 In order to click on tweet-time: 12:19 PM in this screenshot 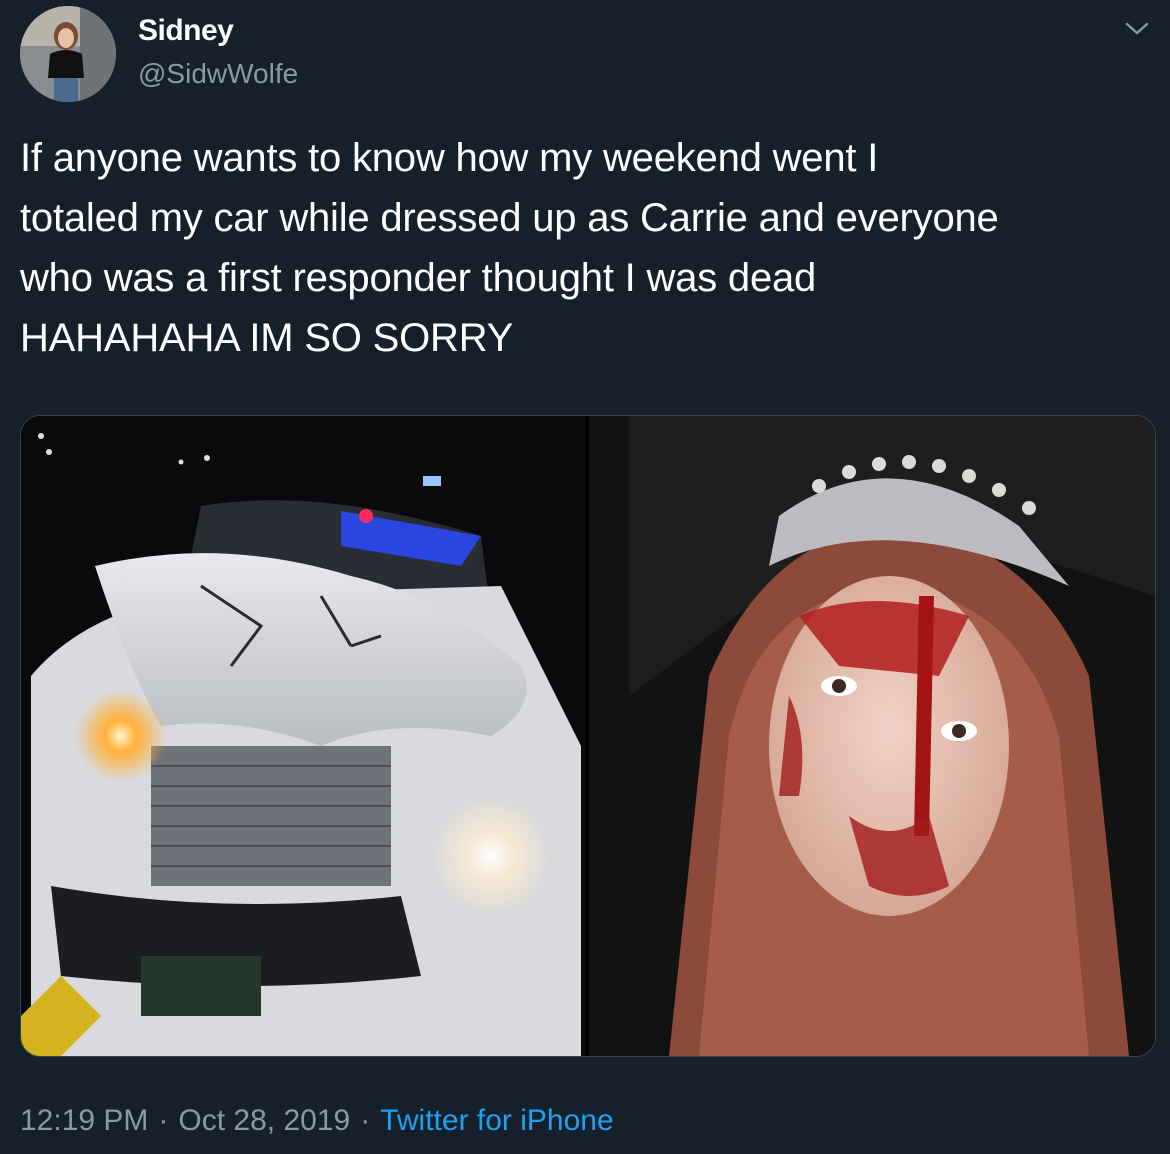, I will do `click(84, 1120)`.